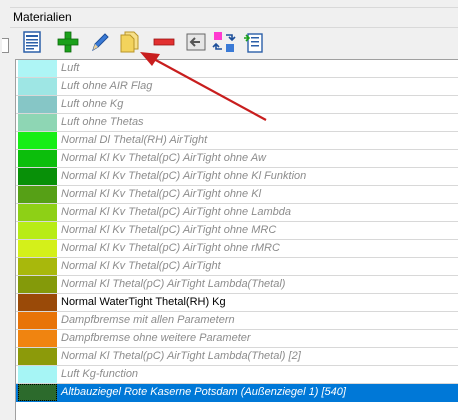 The image size is (458, 420). I want to click on sort-icon, so click(224, 42).